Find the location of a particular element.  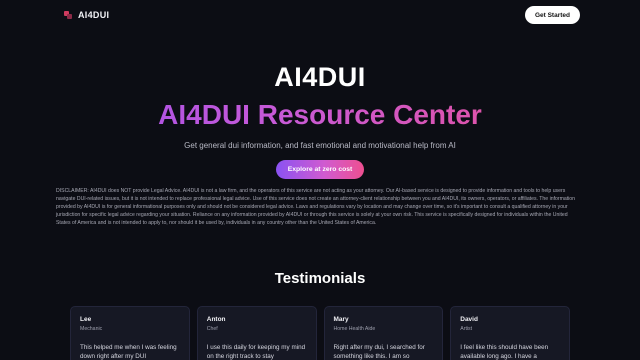

brand-name: AI4DUI is located at coordinates (94, 15).